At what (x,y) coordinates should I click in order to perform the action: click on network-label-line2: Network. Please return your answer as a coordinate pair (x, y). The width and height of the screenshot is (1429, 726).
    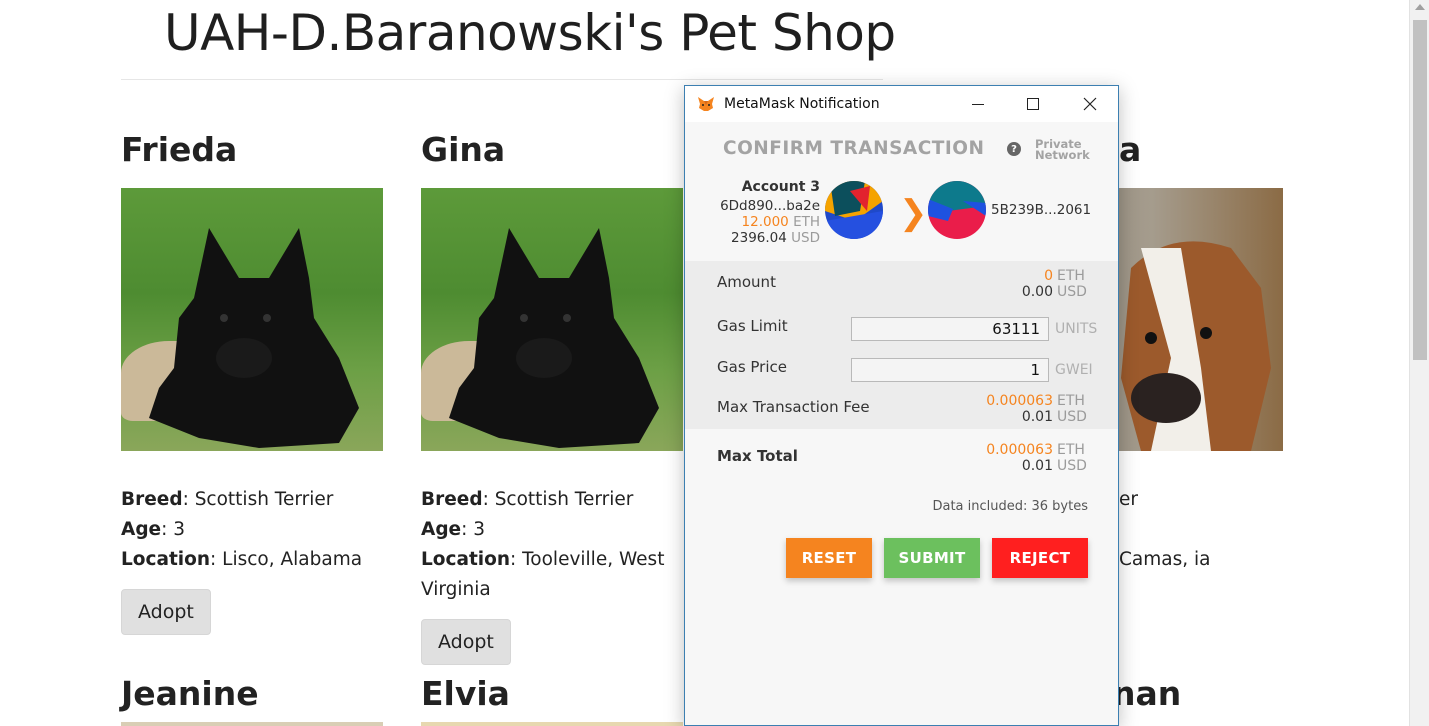
    Looking at the image, I should click on (1062, 155).